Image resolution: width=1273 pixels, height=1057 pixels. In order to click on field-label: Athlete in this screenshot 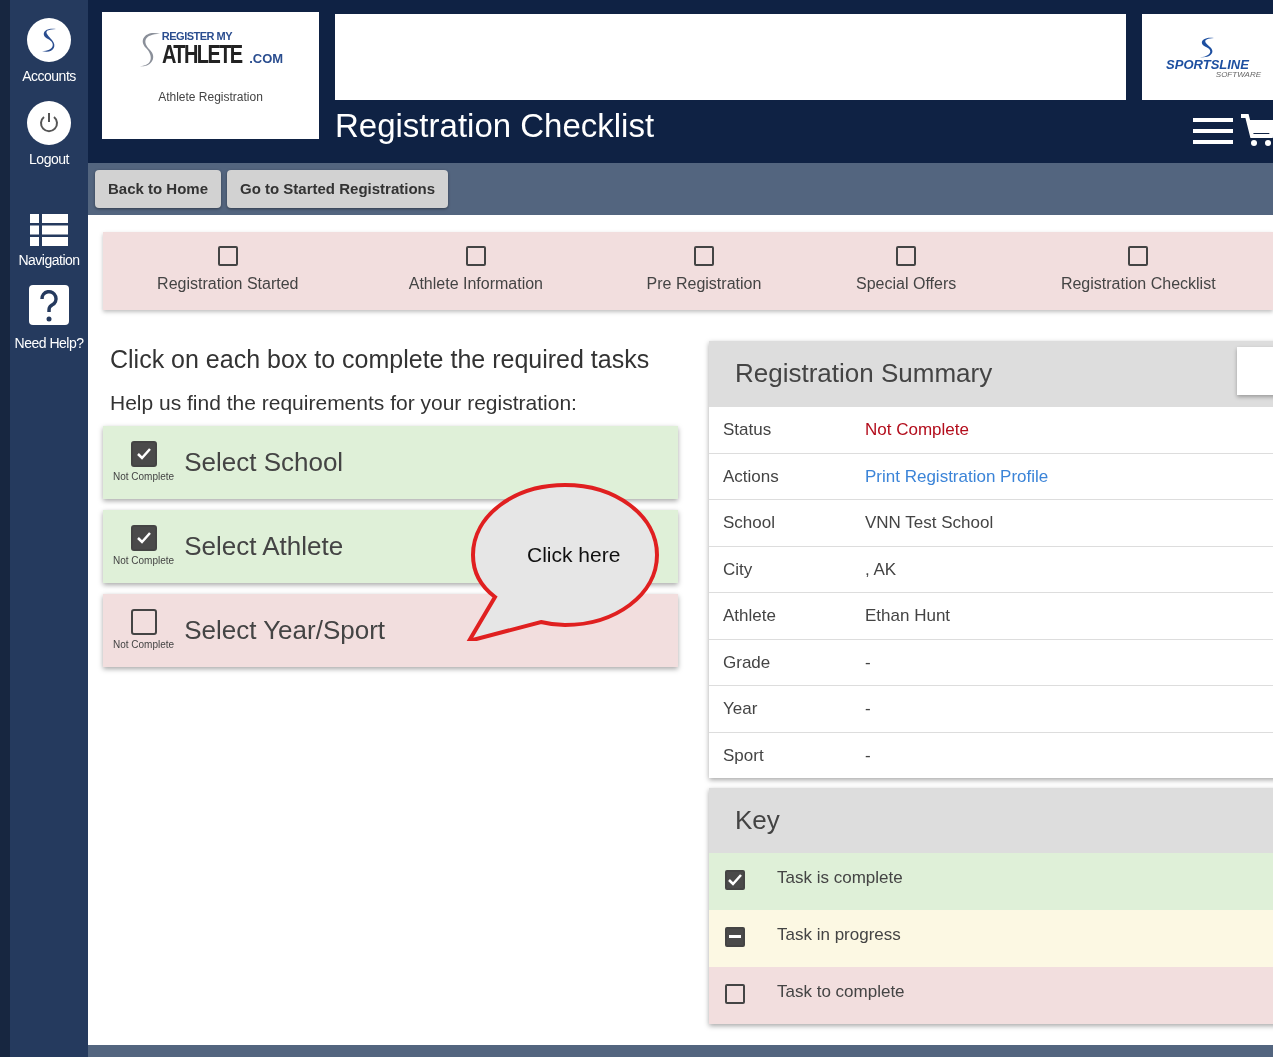, I will do `click(749, 616)`.